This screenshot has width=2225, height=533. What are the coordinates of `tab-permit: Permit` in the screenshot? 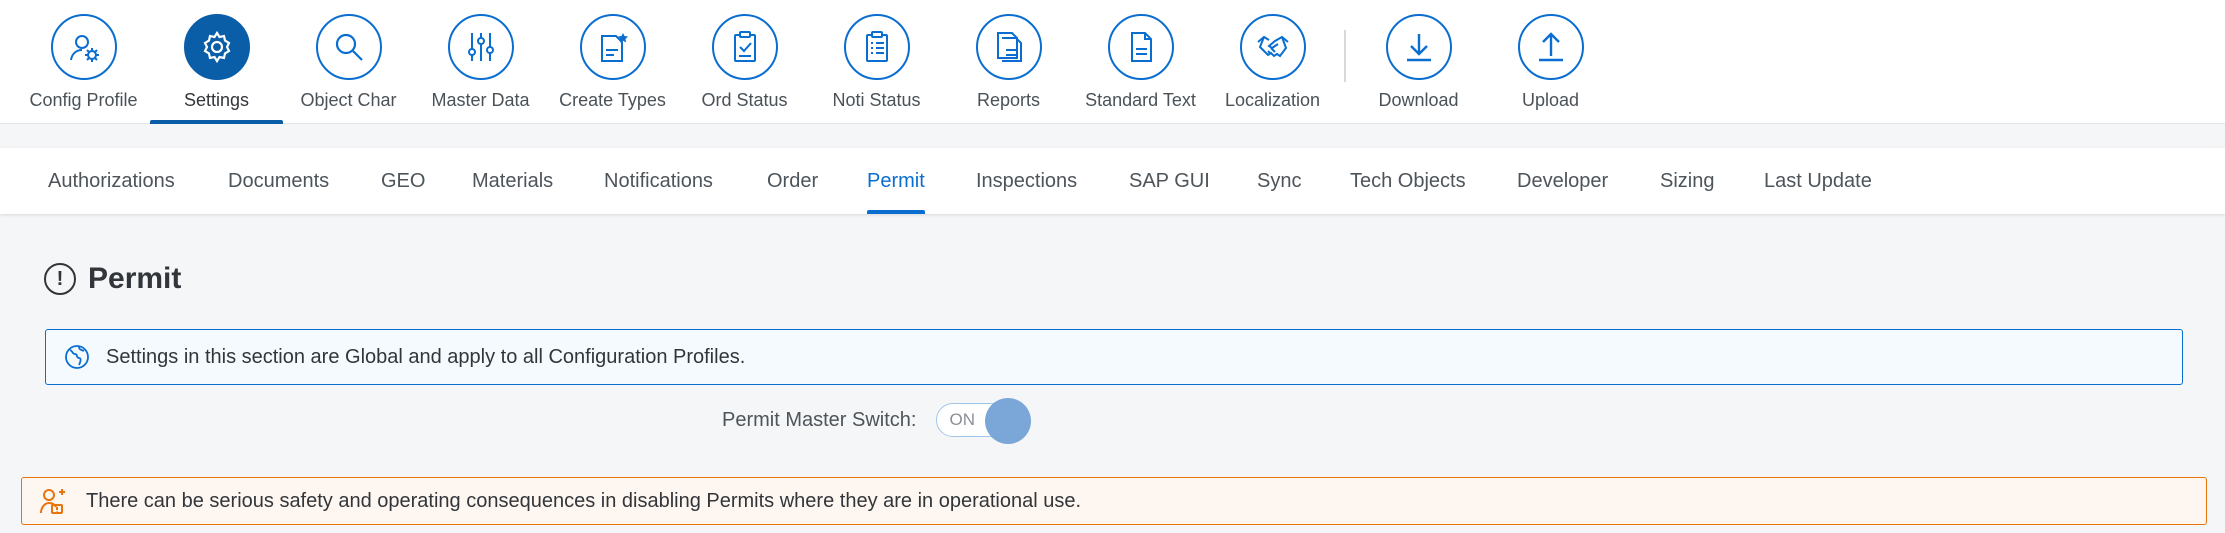 It's located at (896, 181).